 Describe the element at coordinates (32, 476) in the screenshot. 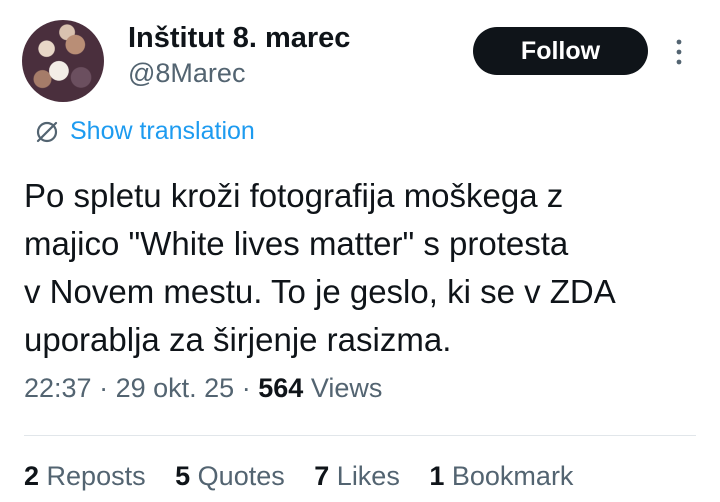

I see `reposts-count: 2` at that location.